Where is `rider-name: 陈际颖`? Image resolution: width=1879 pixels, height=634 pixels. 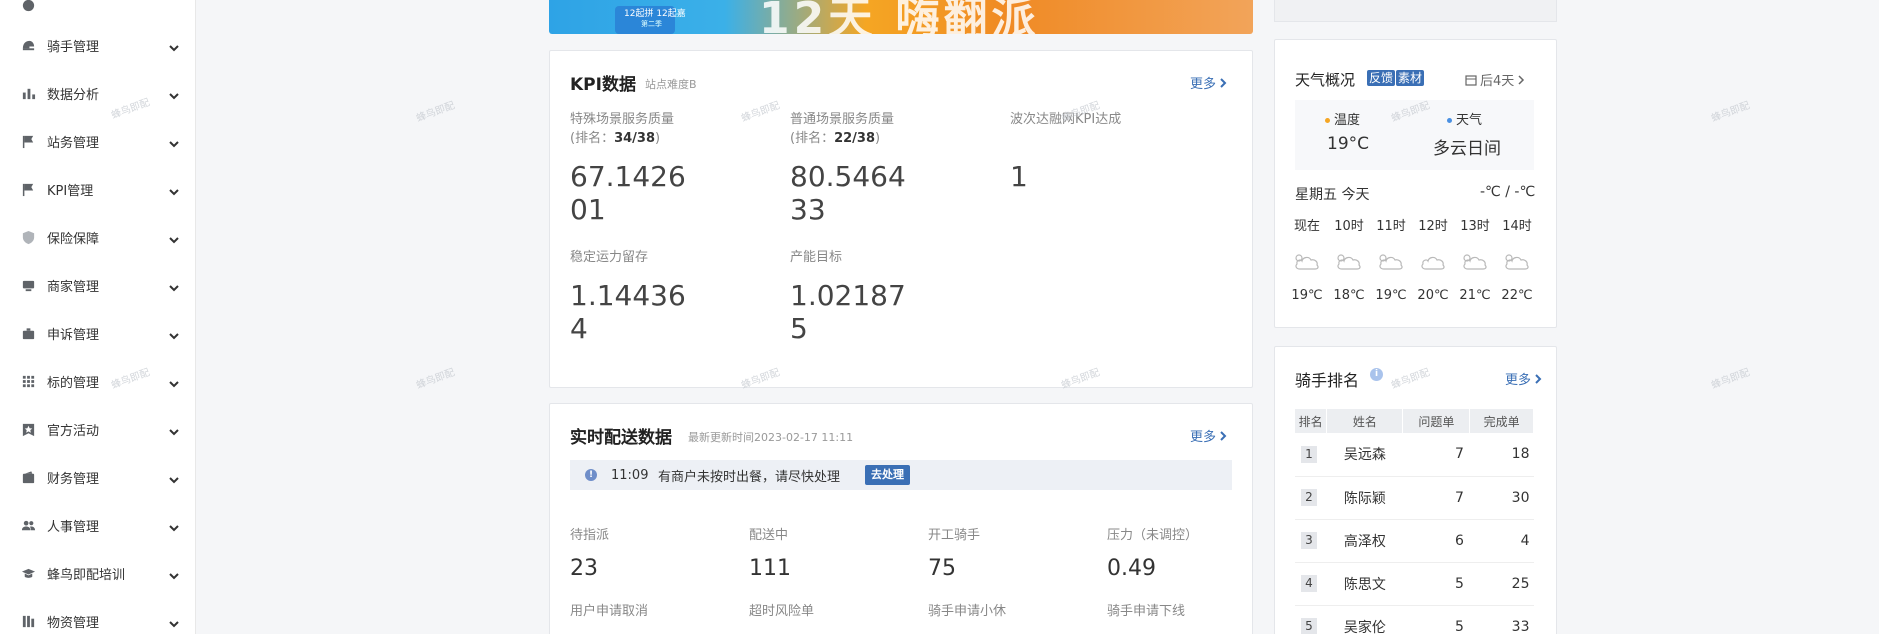
rider-name: 陈际颖 is located at coordinates (1364, 498).